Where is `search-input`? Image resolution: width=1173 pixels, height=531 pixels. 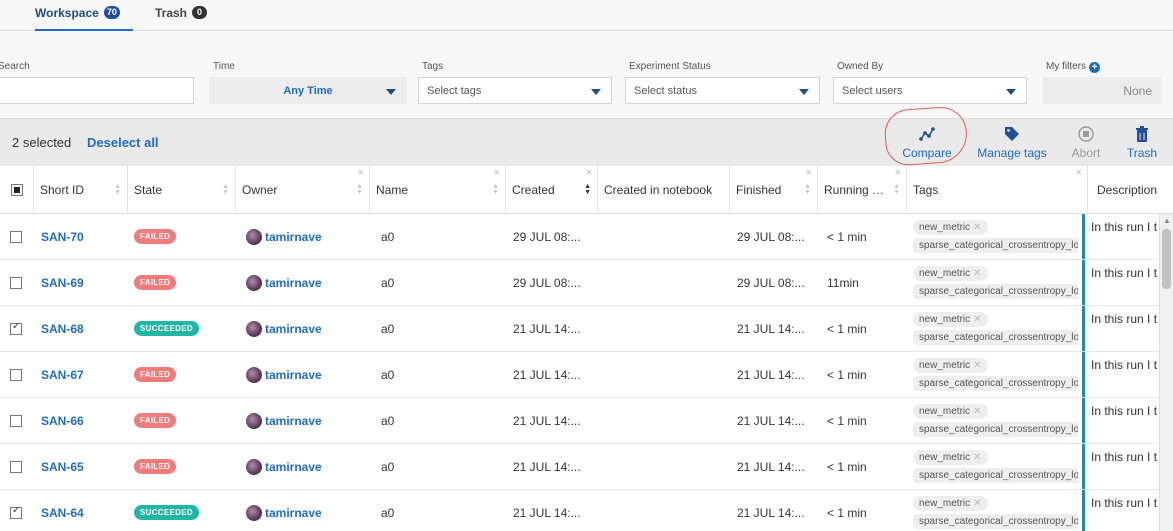
search-input is located at coordinates (97, 90).